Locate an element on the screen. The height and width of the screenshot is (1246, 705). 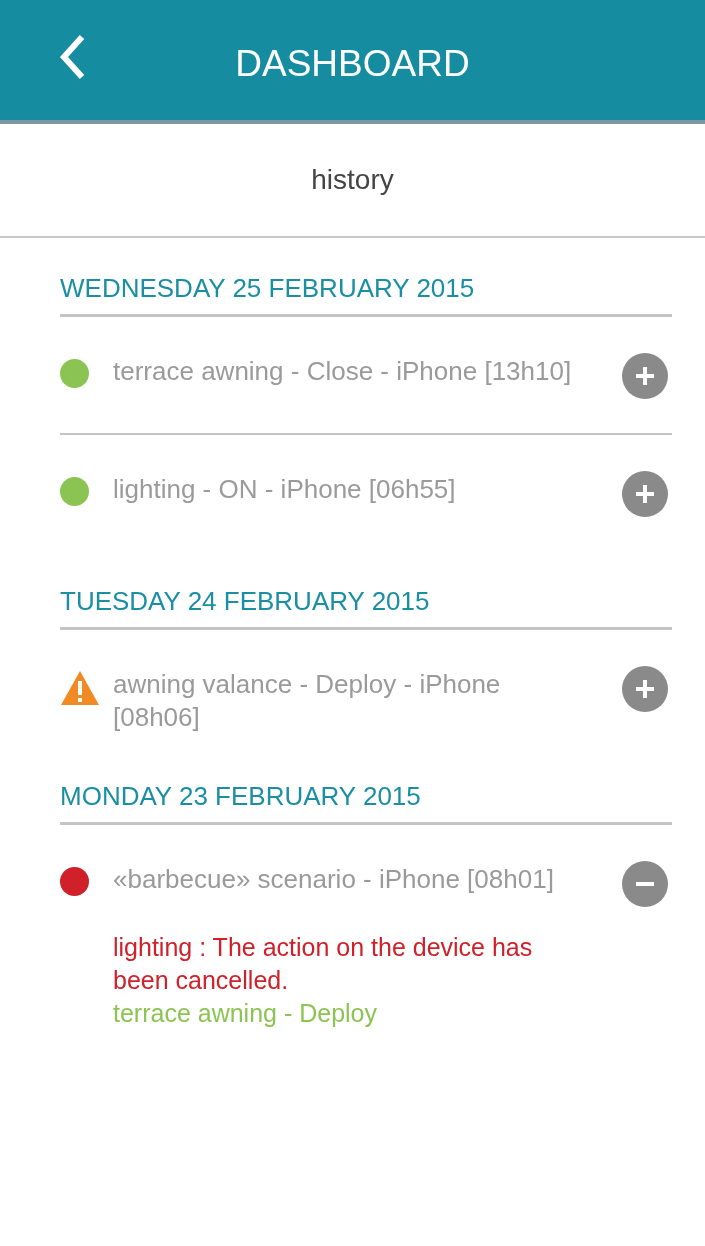
minus-icon is located at coordinates (645, 884).